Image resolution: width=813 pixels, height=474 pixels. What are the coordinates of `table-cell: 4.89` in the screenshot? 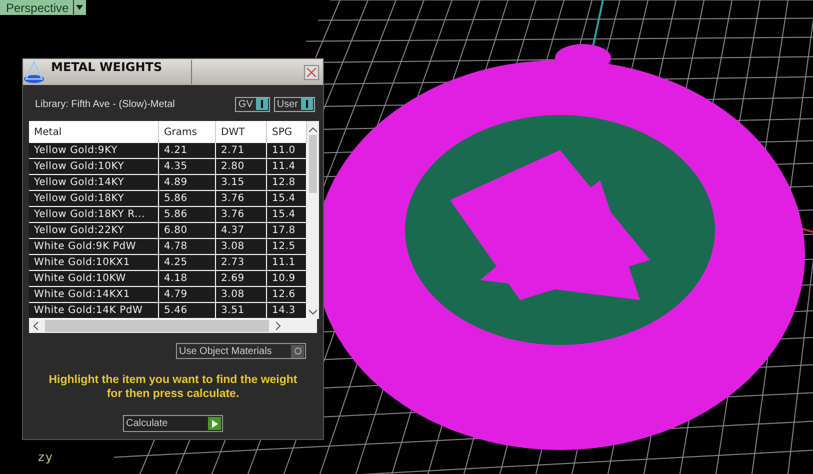 It's located at (187, 183).